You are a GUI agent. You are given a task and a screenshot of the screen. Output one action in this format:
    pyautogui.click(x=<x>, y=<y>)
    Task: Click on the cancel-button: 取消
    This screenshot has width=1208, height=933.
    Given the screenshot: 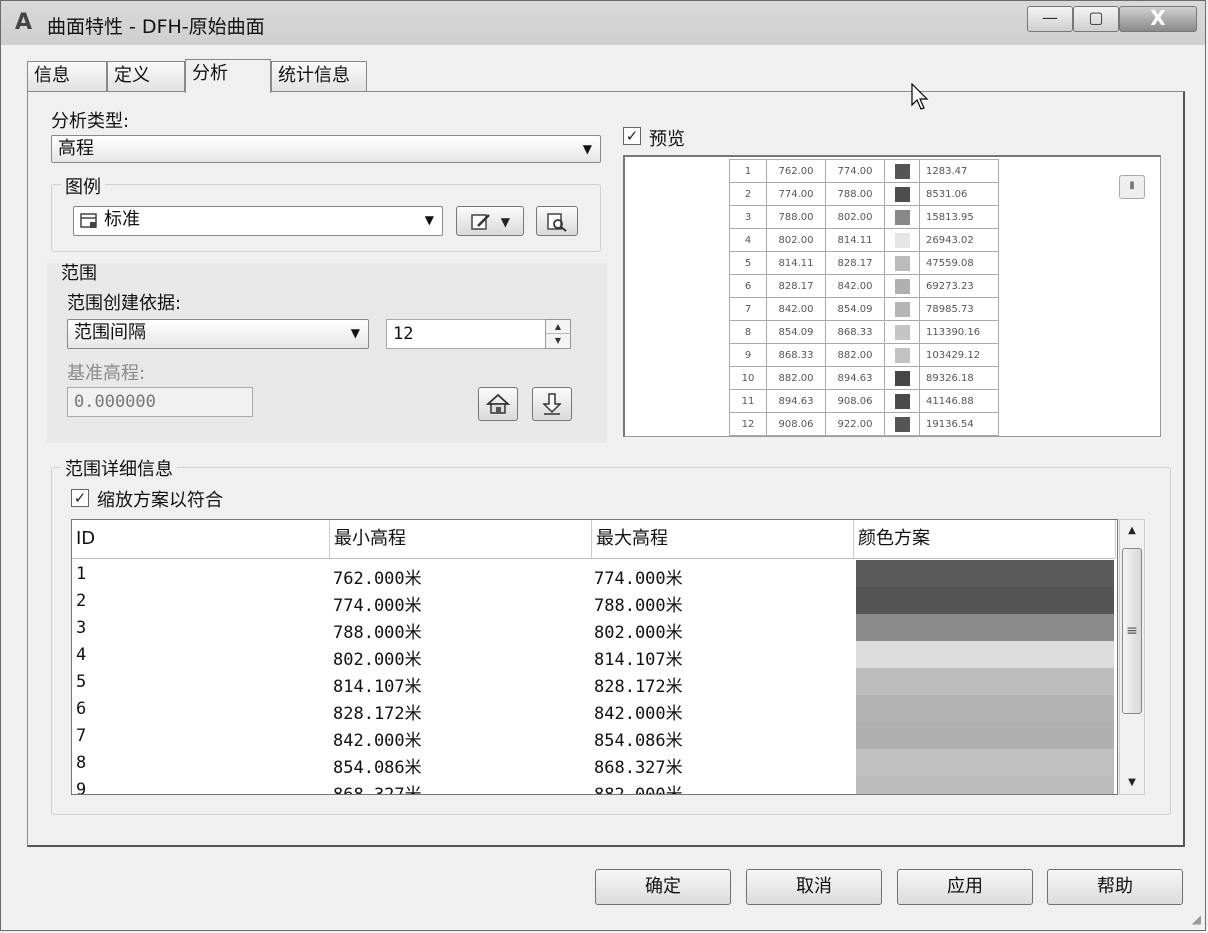 What is the action you would take?
    pyautogui.click(x=814, y=887)
    